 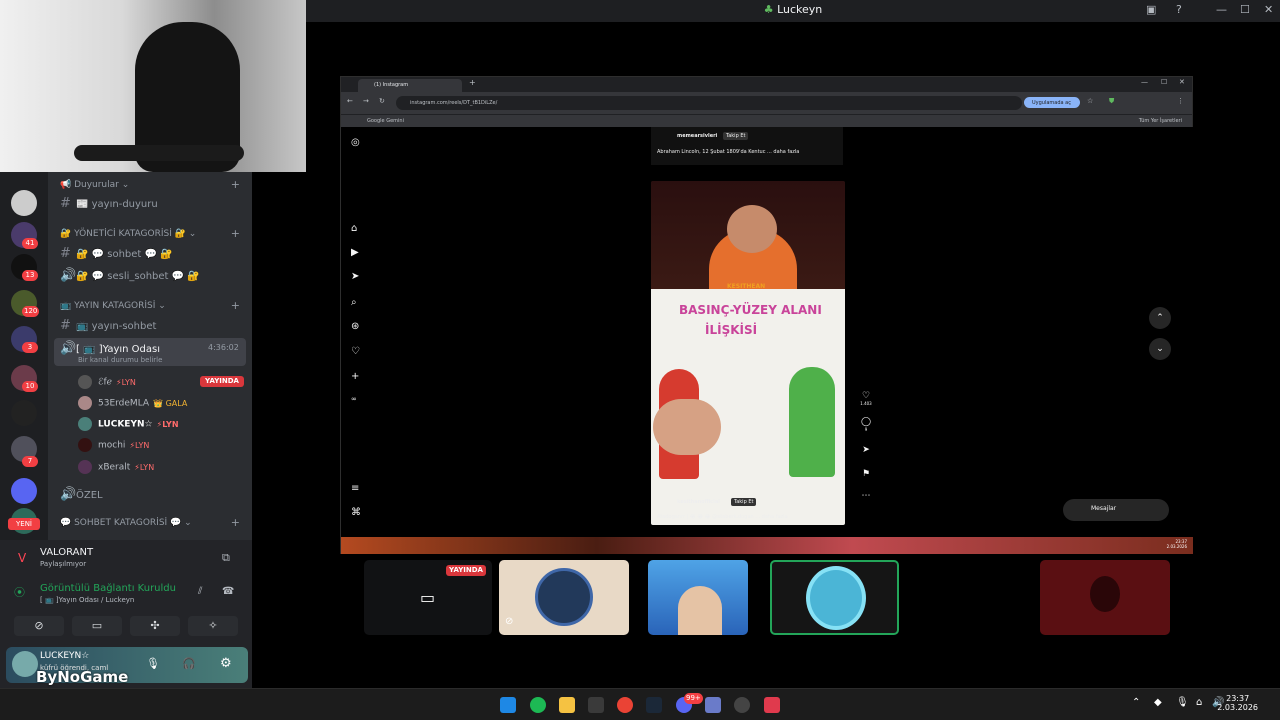 I want to click on create-icon: +, so click(x=355, y=376).